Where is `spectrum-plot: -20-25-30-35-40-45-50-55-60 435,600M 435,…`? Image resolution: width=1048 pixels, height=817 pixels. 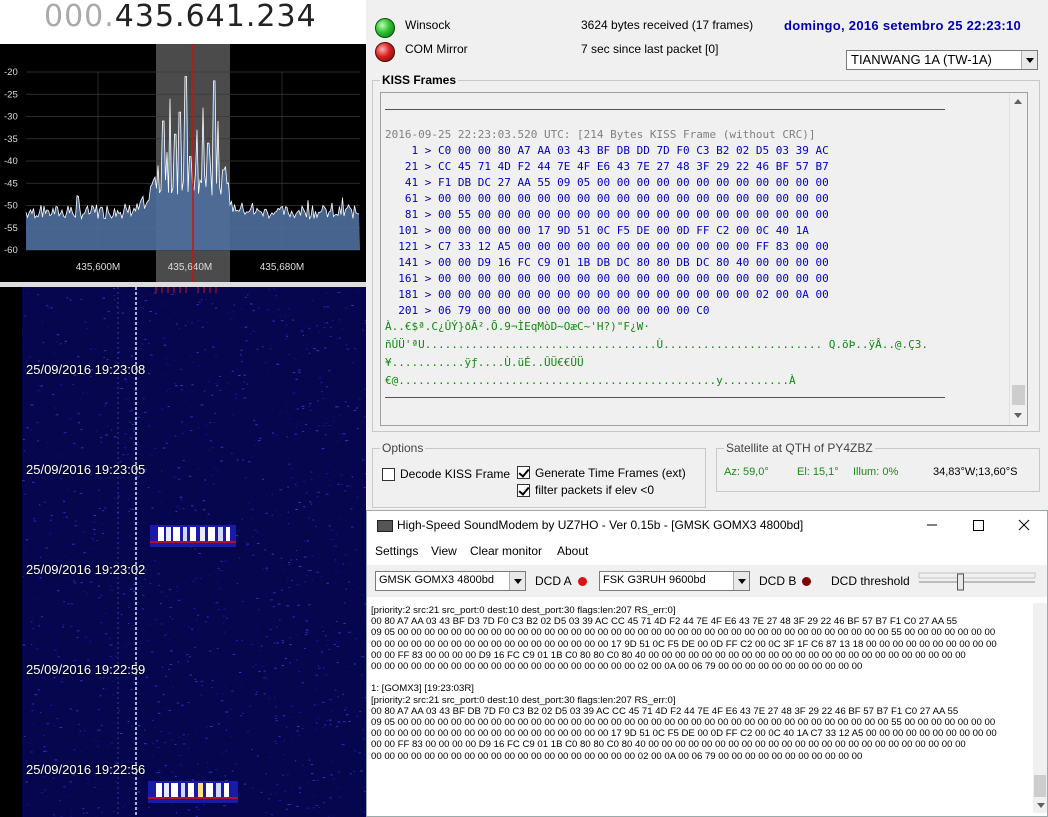
spectrum-plot: -20-25-30-35-40-45-50-55-60 435,600M 435,… is located at coordinates (183, 163).